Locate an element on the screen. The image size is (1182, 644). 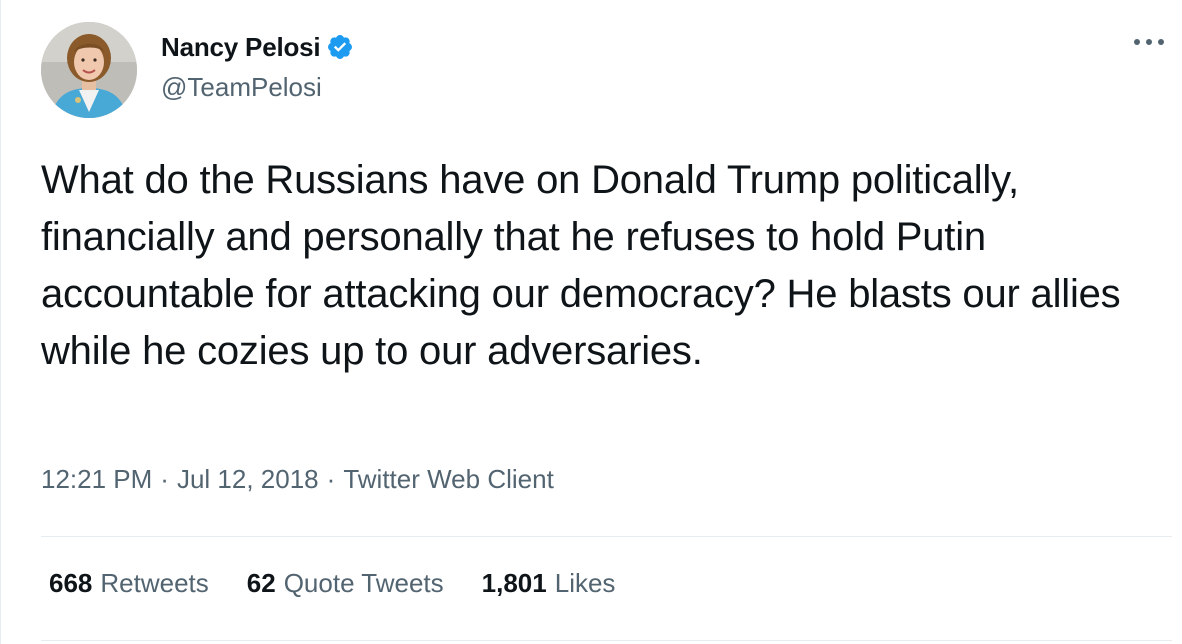
avatar is located at coordinates (89, 70).